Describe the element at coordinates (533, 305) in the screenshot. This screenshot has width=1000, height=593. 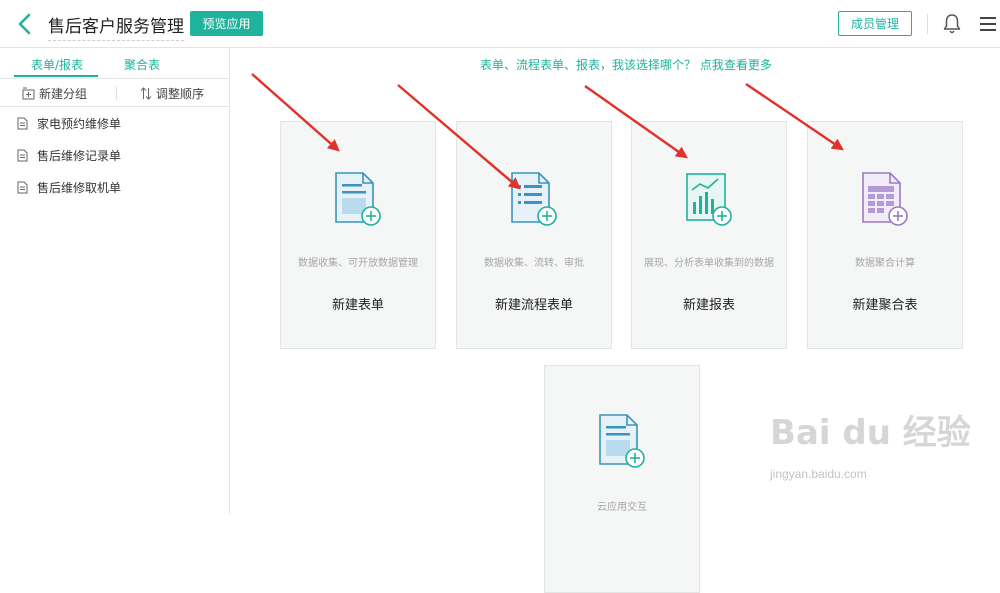
I see `card-title: 新建流程表单` at that location.